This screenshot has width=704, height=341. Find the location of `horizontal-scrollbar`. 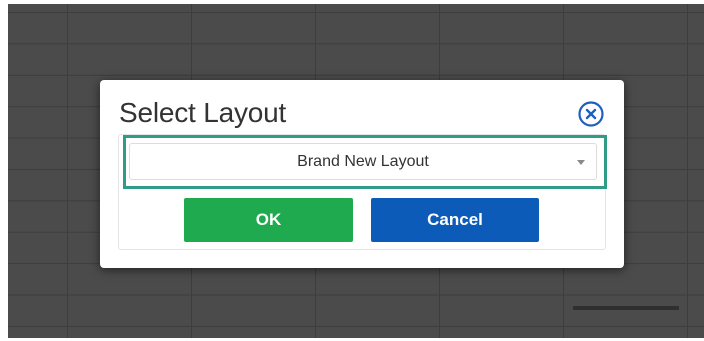

horizontal-scrollbar is located at coordinates (626, 308).